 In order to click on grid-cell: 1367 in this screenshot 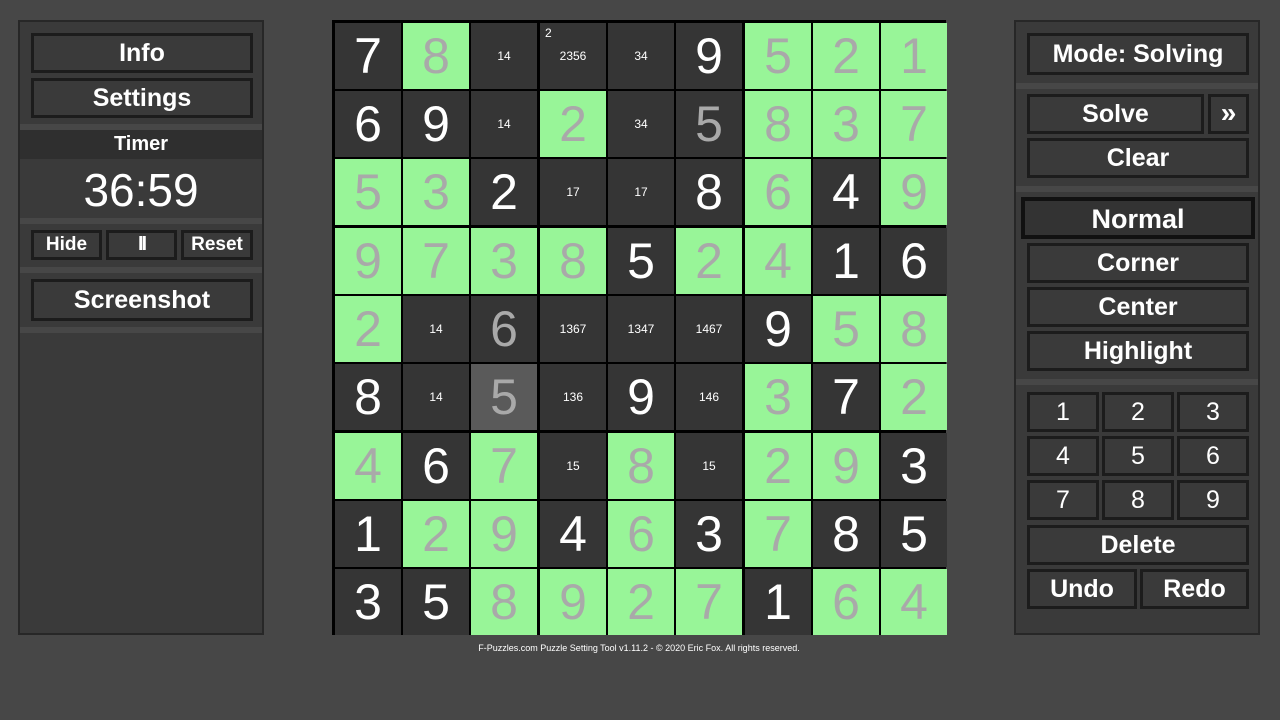, I will do `click(573, 329)`.